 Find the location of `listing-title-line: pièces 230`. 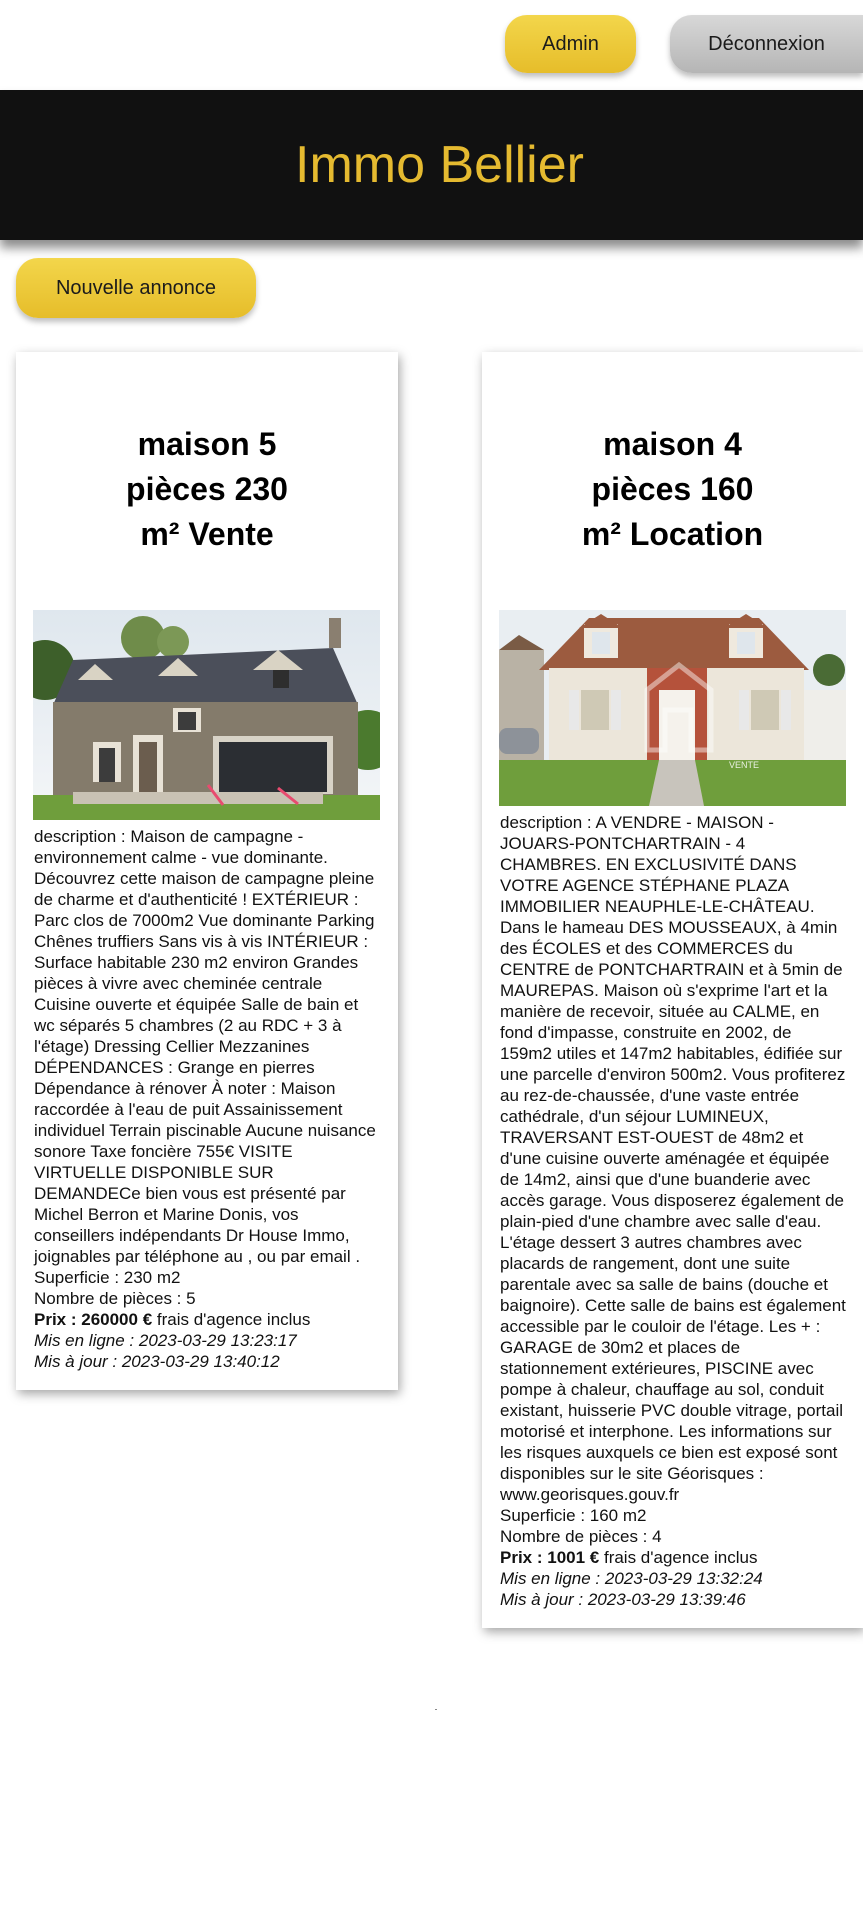

listing-title-line: pièces 230 is located at coordinates (207, 489).